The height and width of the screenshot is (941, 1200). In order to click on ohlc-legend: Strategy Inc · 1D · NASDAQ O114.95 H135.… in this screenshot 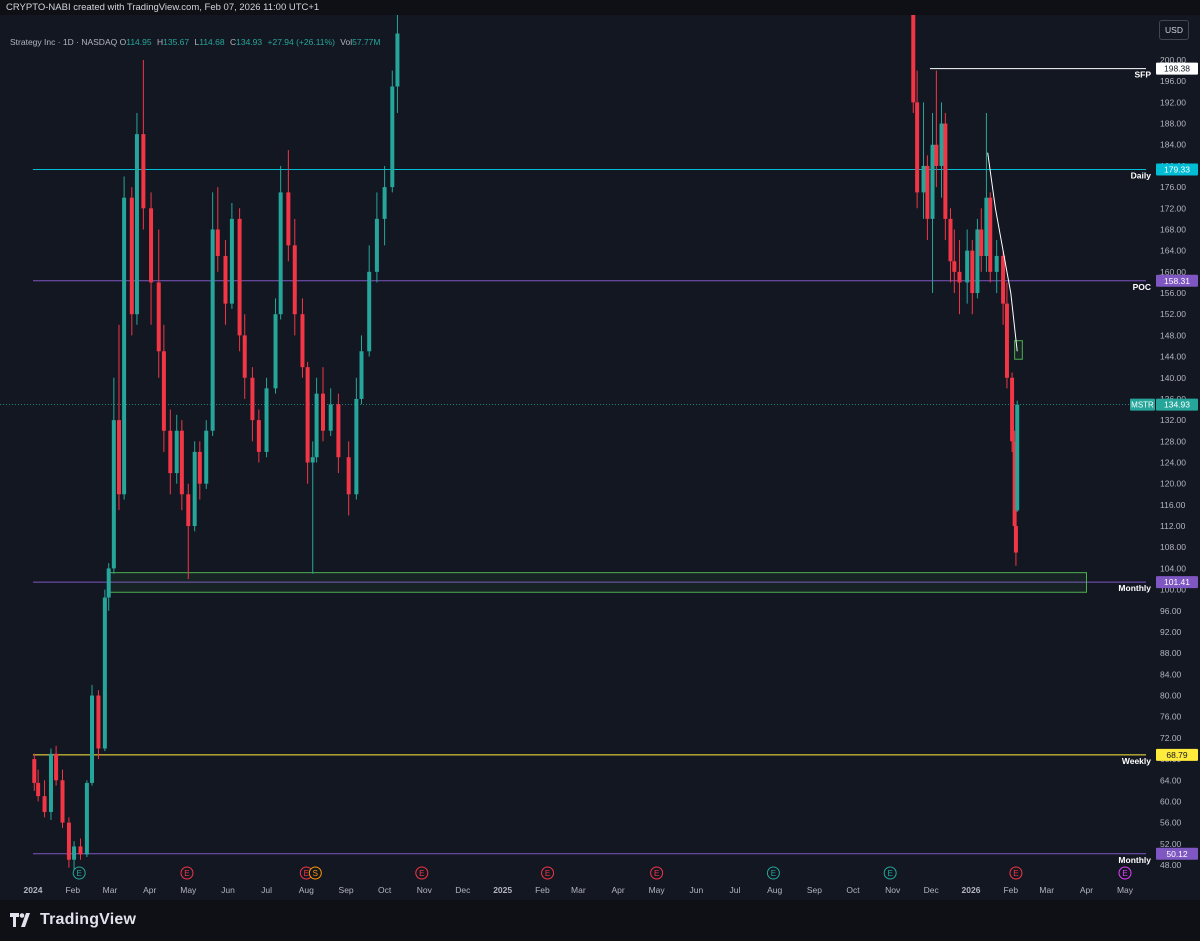, I will do `click(196, 42)`.